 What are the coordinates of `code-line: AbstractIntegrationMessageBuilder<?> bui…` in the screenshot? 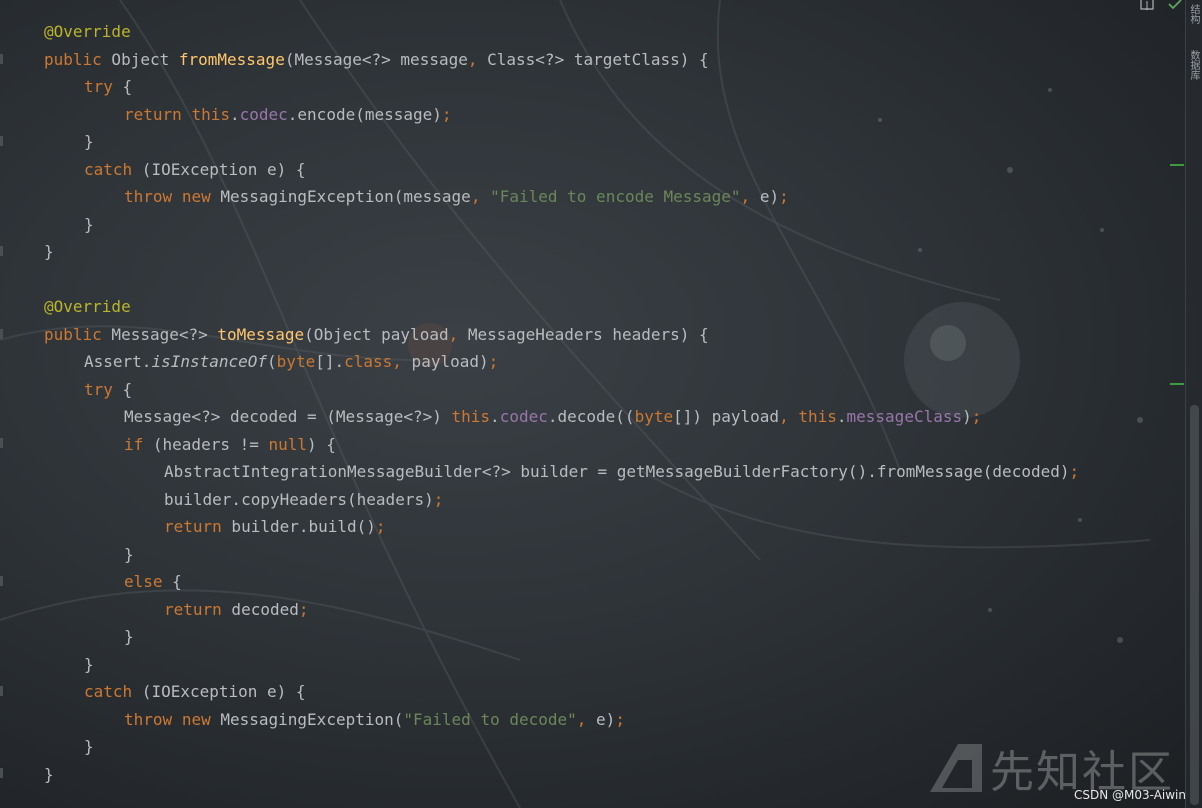 It's located at (561, 472).